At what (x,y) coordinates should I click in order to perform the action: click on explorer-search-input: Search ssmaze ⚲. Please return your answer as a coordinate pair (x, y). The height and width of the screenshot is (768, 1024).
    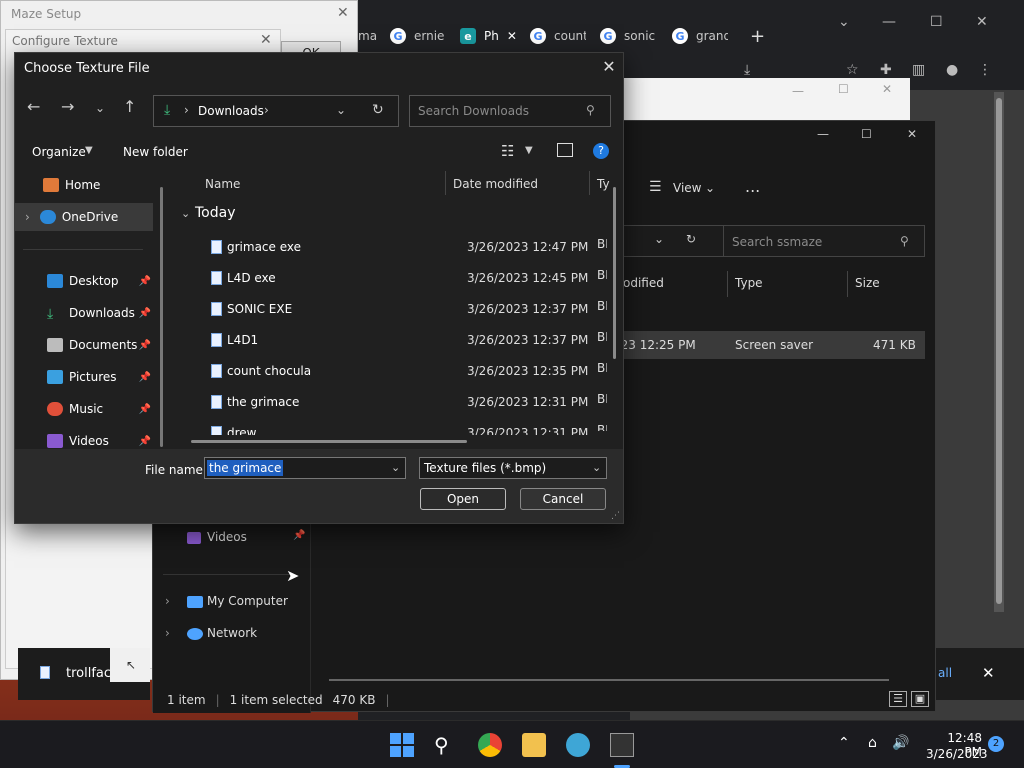
    Looking at the image, I should click on (824, 241).